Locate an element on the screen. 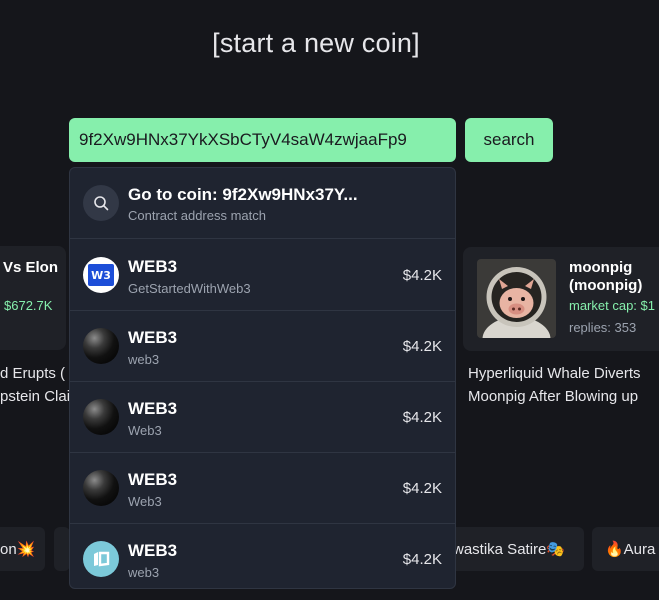 This screenshot has width=659, height=600. search-icon is located at coordinates (101, 203).